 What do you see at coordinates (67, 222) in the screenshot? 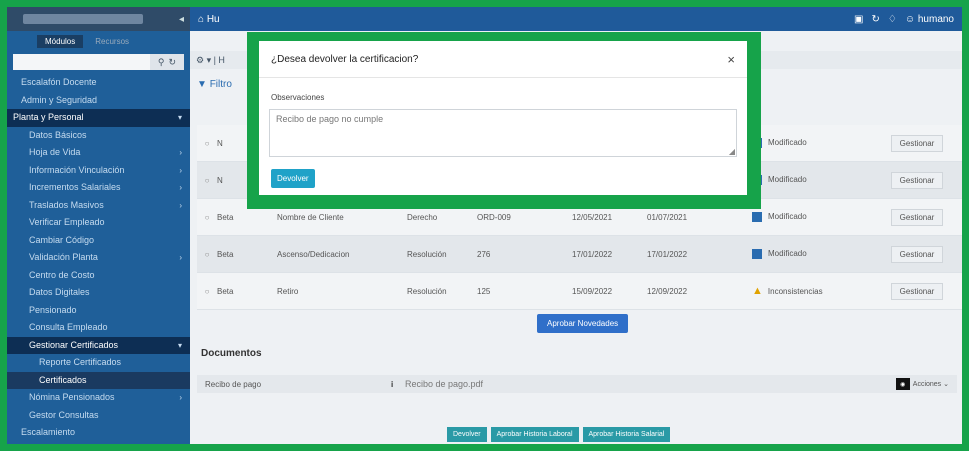
I see `sidebar-item-label: Verificar Empleado` at bounding box center [67, 222].